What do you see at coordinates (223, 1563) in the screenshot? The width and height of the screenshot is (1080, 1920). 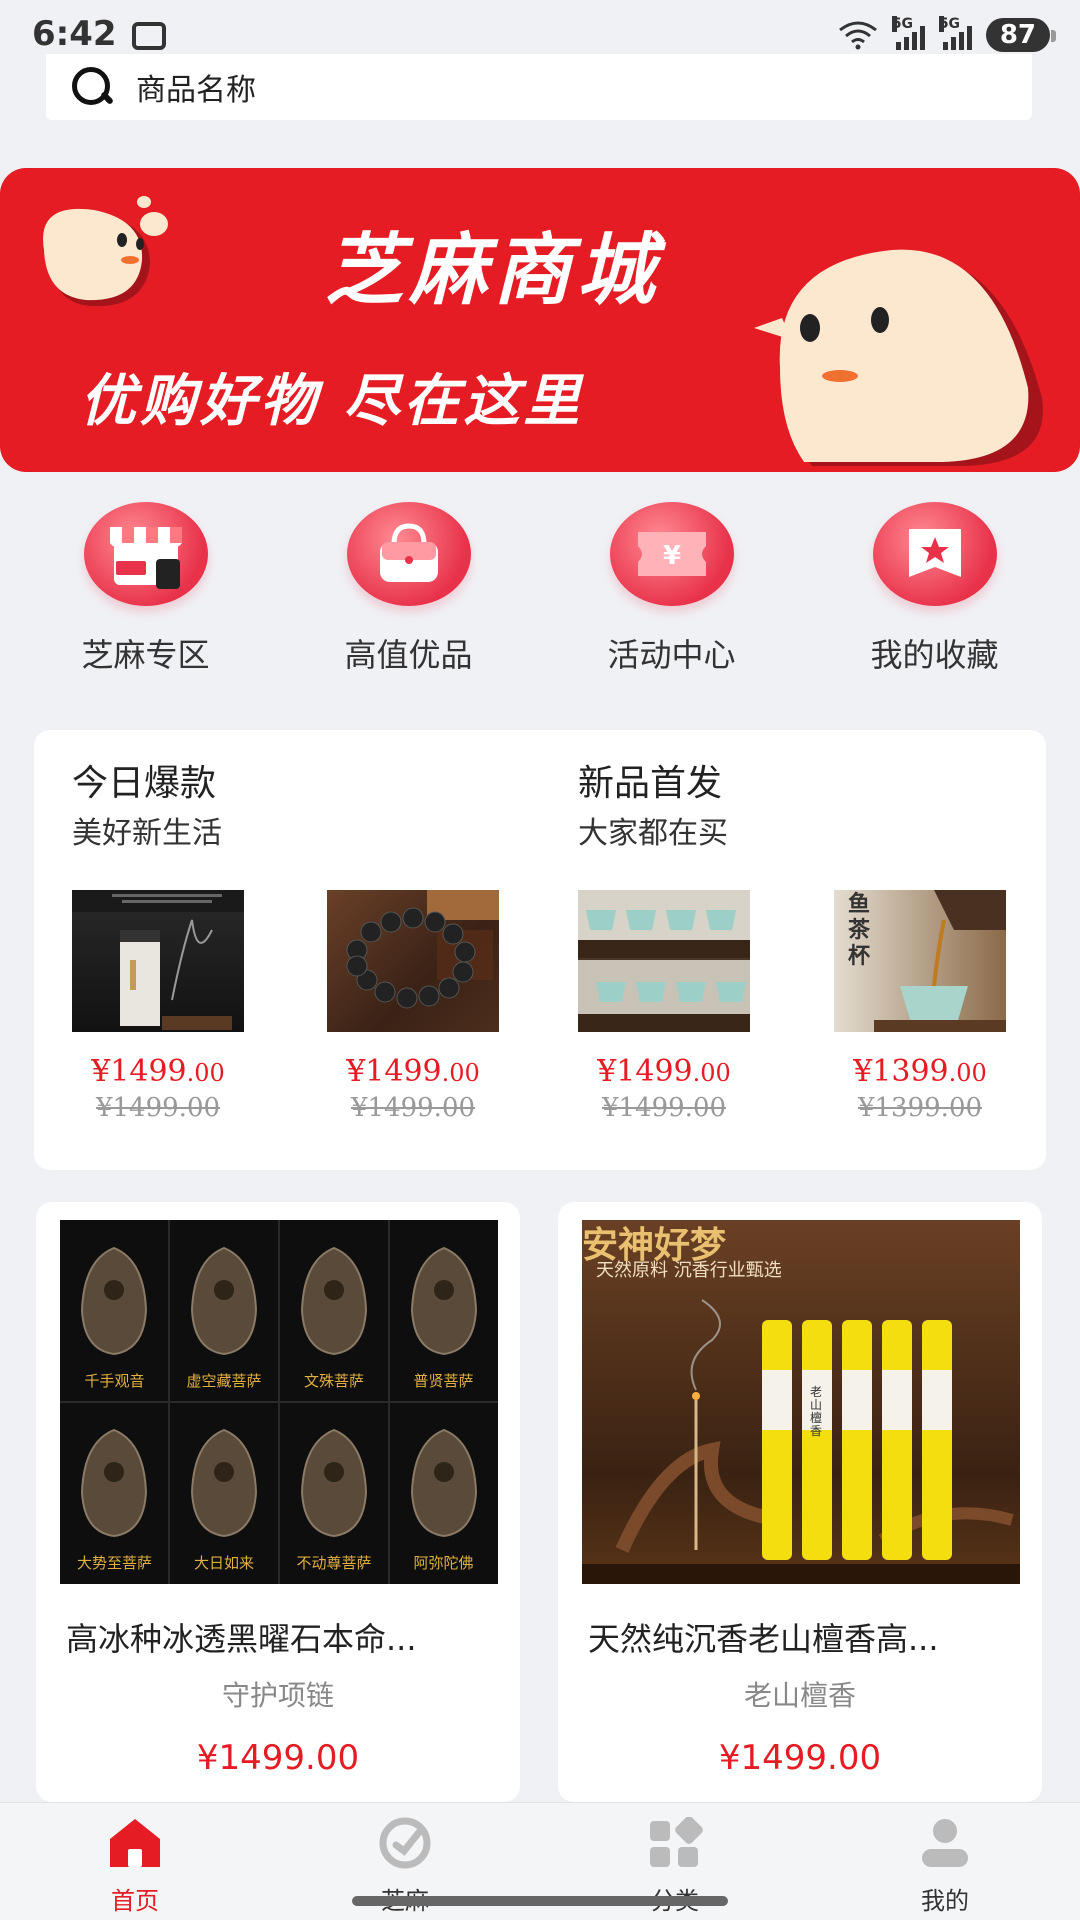 I see `image-caption: 大日如来` at bounding box center [223, 1563].